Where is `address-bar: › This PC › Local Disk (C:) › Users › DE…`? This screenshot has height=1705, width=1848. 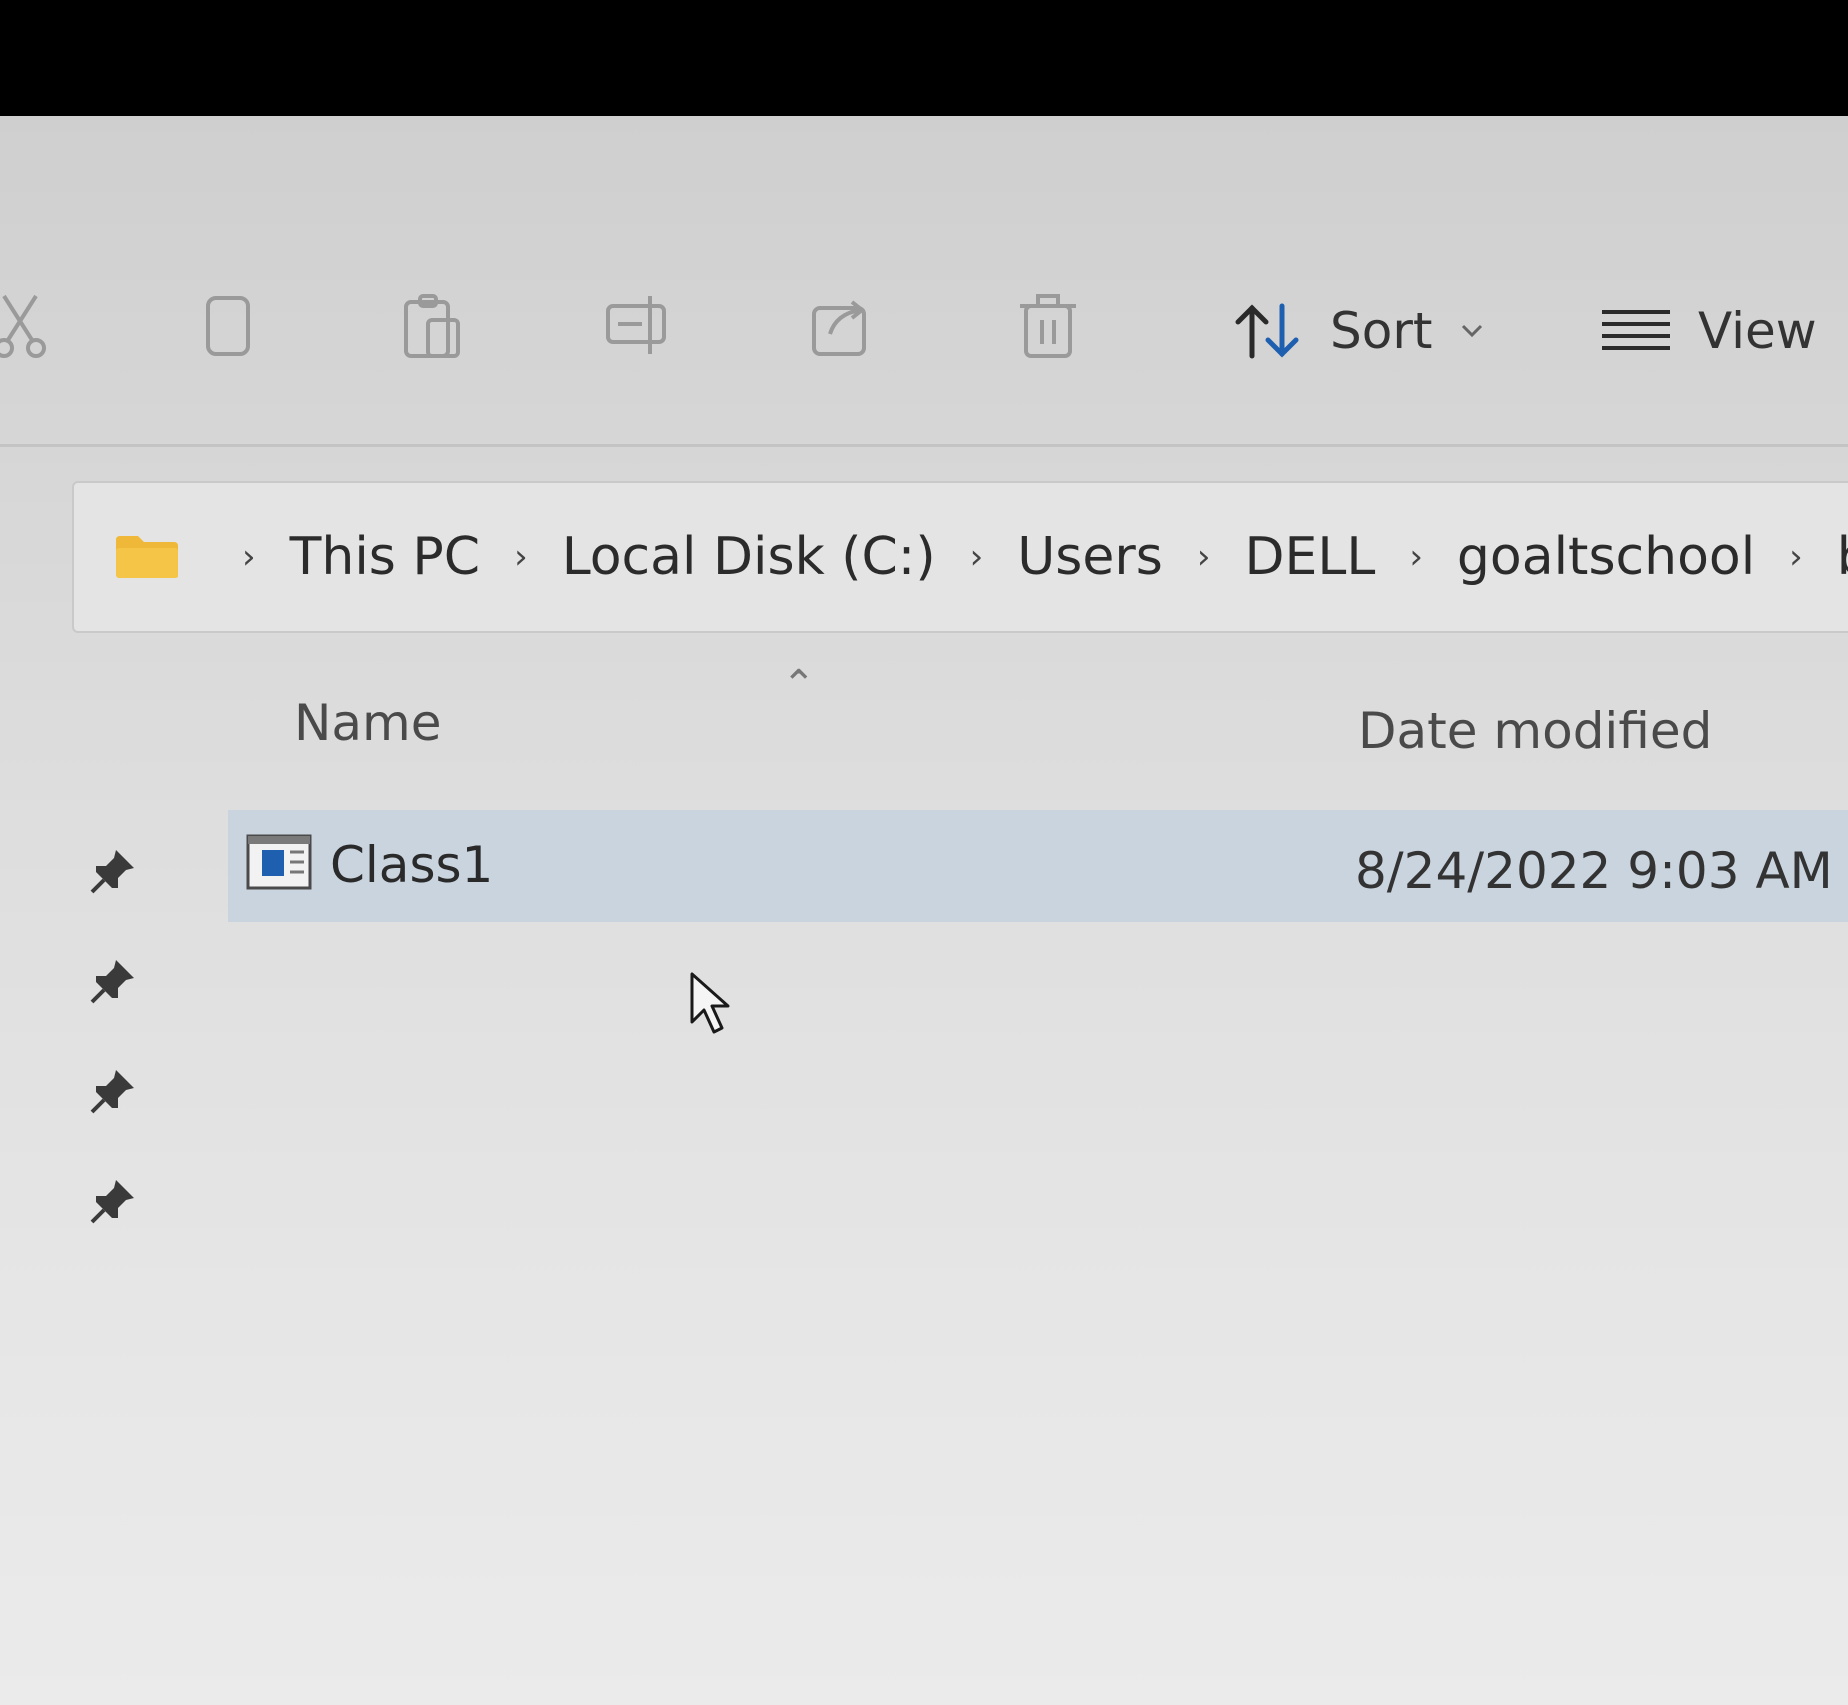 address-bar: › This PC › Local Disk (C:) › Users › DE… is located at coordinates (960, 557).